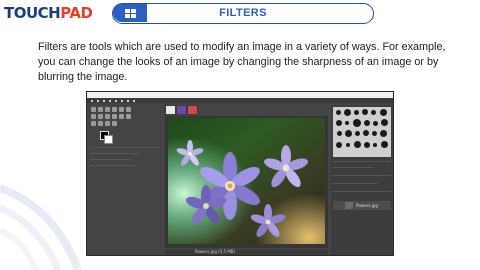 The height and width of the screenshot is (270, 480). I want to click on right-dock: flowers.jpg, so click(362, 180).